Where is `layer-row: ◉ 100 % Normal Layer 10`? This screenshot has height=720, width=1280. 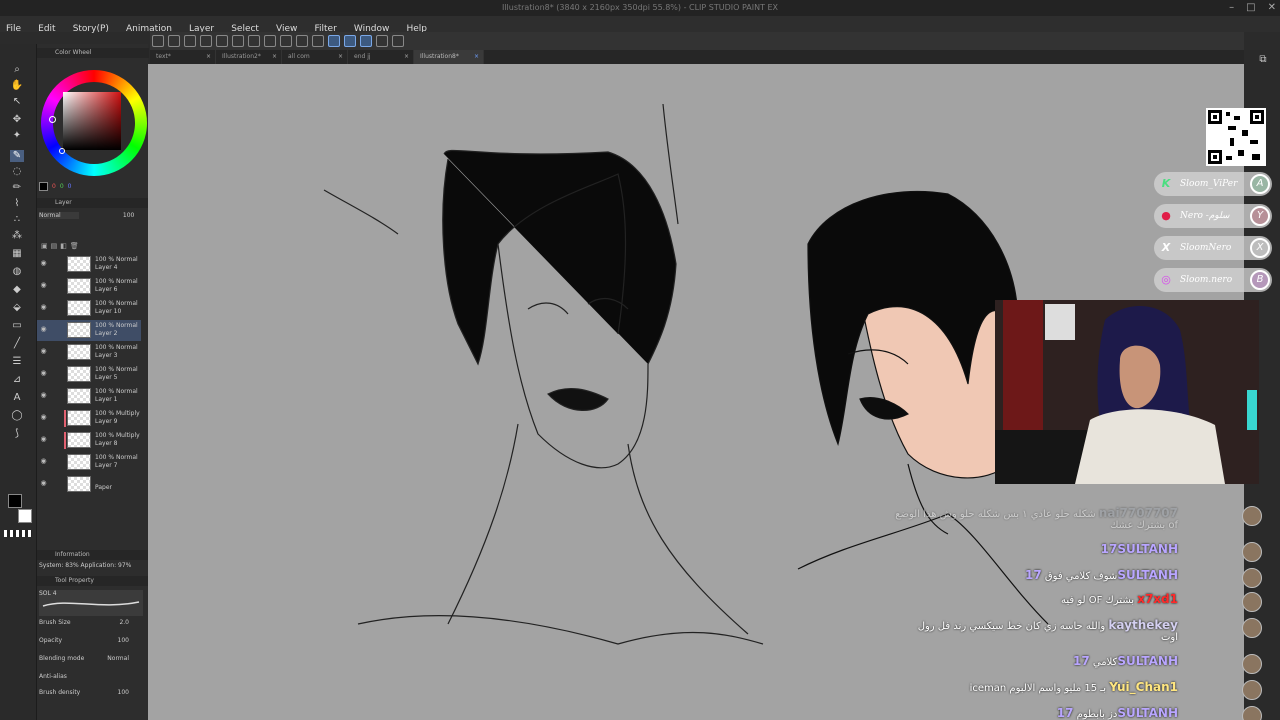 layer-row: ◉ 100 % Normal Layer 10 is located at coordinates (89, 308).